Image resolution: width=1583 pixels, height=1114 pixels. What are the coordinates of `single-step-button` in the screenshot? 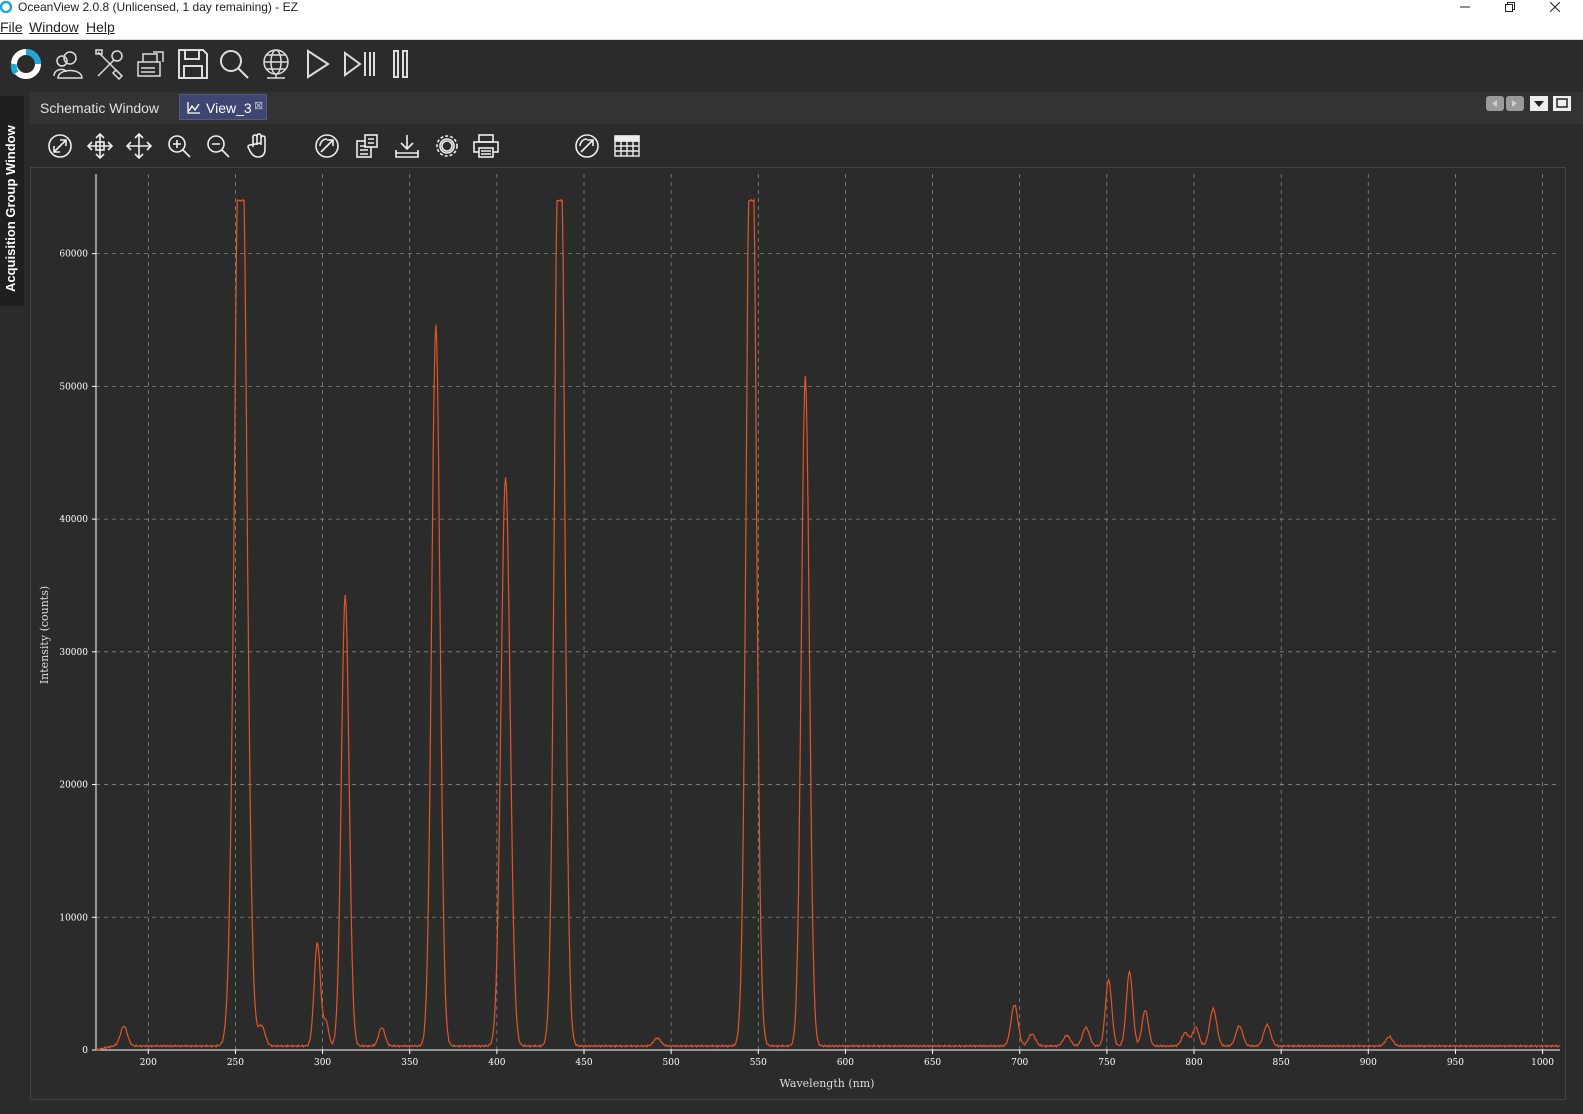 It's located at (359, 64).